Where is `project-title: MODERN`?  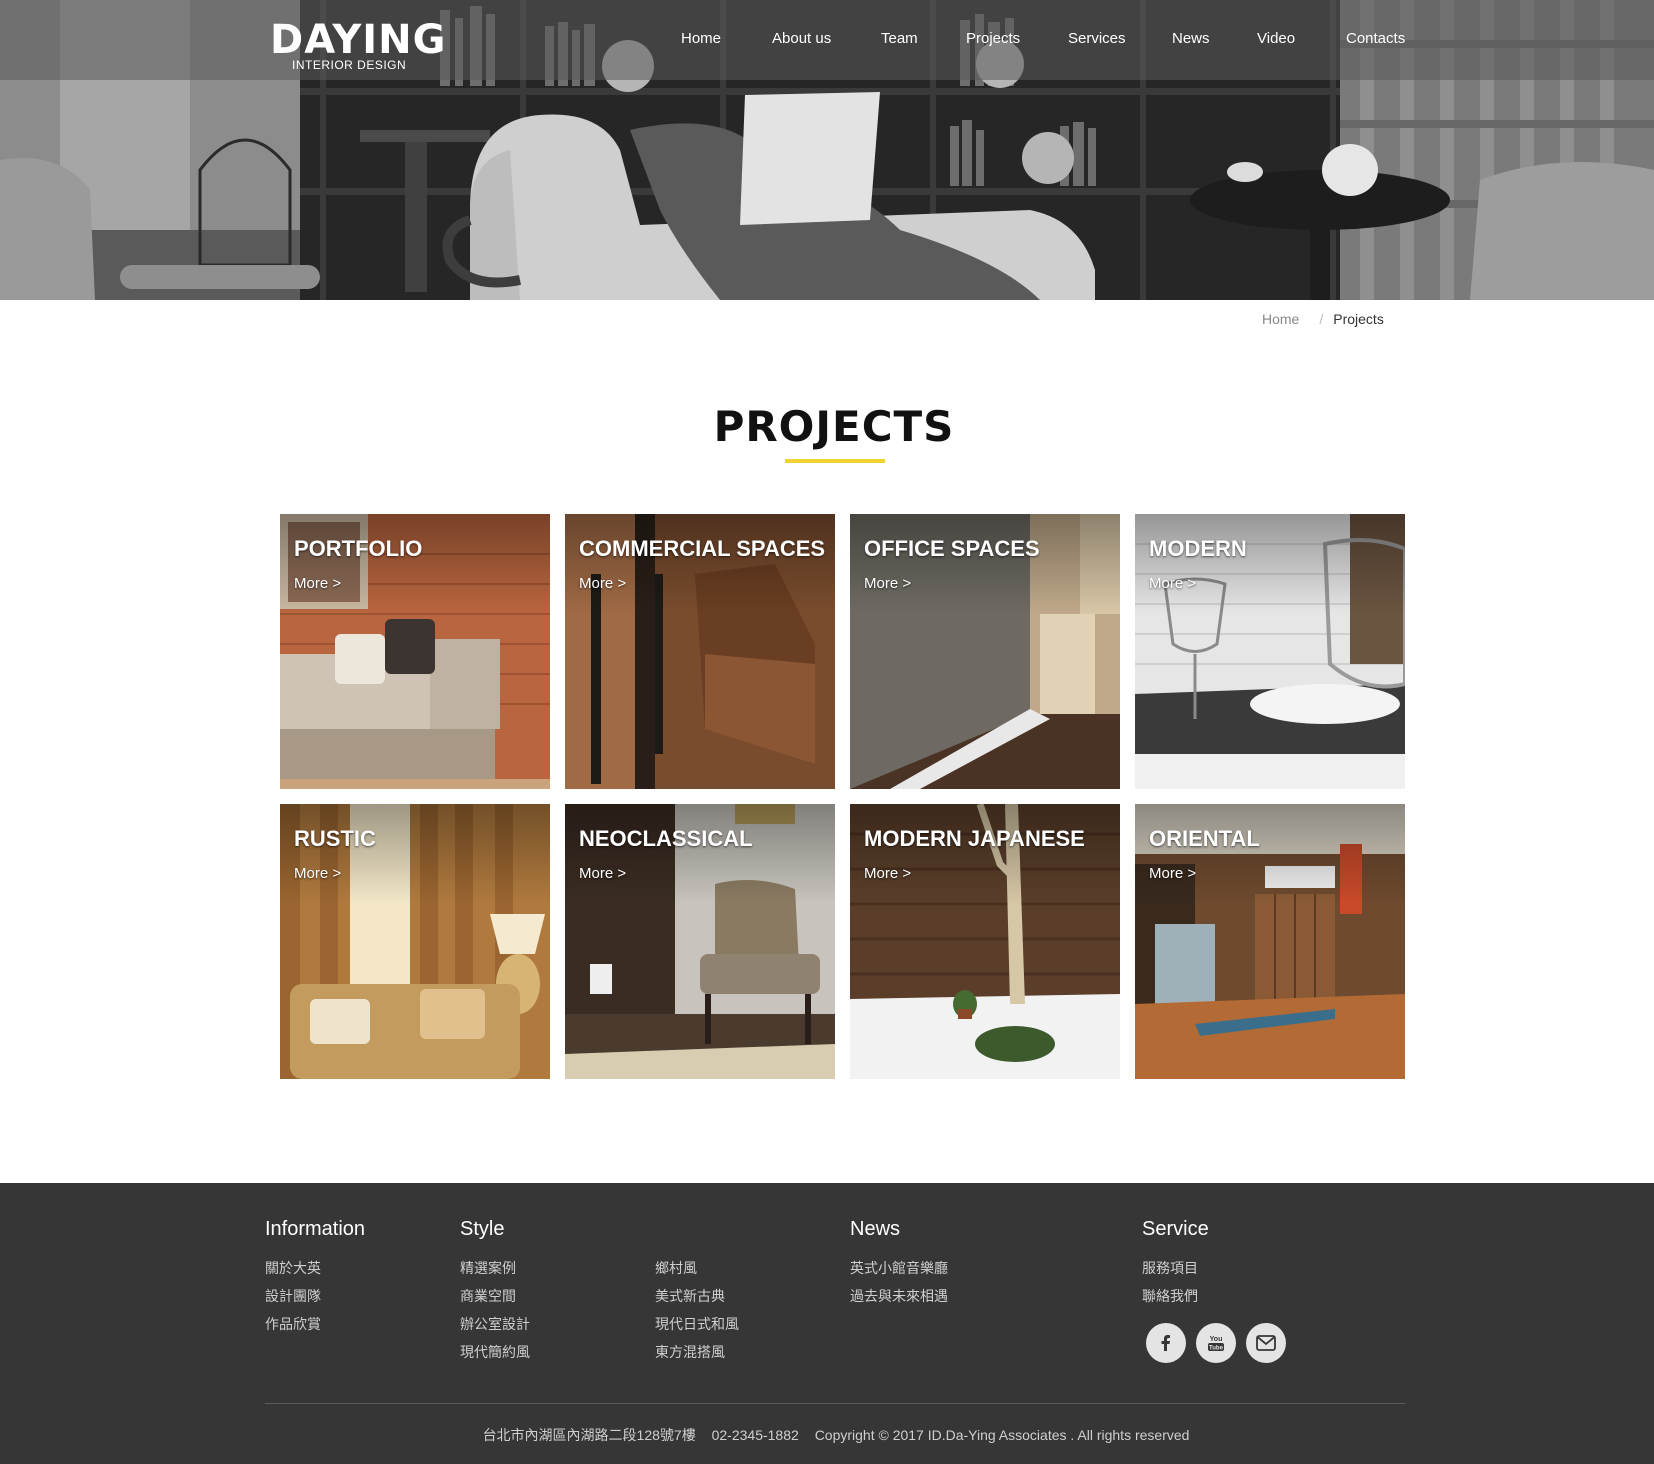
project-title: MODERN is located at coordinates (1198, 548).